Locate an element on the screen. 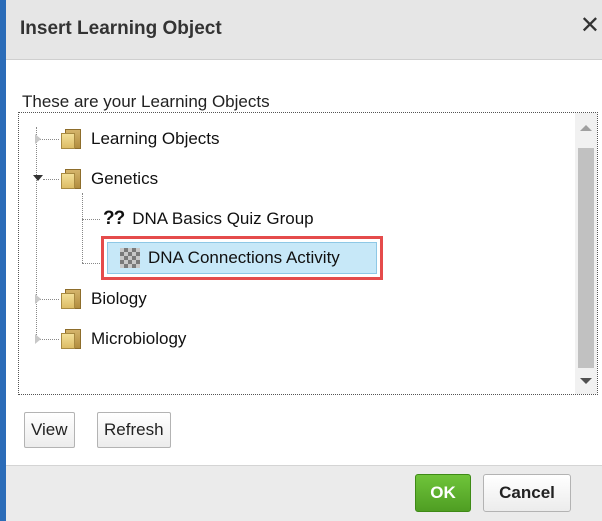 The width and height of the screenshot is (602, 521). tree-item-dna-basics-quiz-group: ?? DNA Basics Quiz Group is located at coordinates (208, 219).